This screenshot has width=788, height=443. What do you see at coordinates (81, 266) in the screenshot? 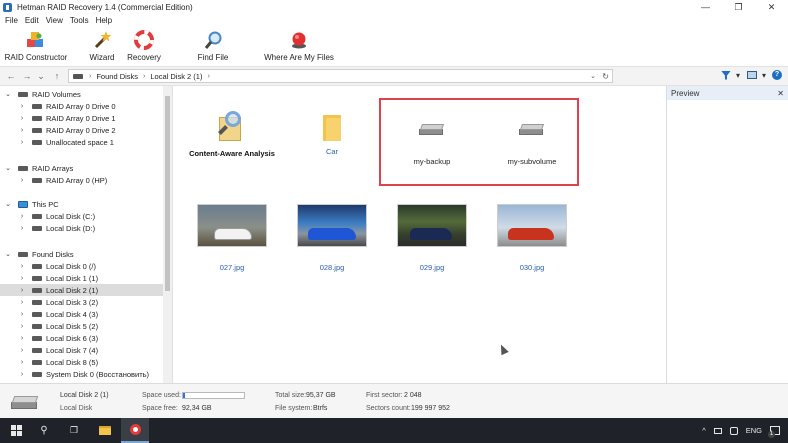
I see `tree-item: › Local Disk 0 (/)` at bounding box center [81, 266].